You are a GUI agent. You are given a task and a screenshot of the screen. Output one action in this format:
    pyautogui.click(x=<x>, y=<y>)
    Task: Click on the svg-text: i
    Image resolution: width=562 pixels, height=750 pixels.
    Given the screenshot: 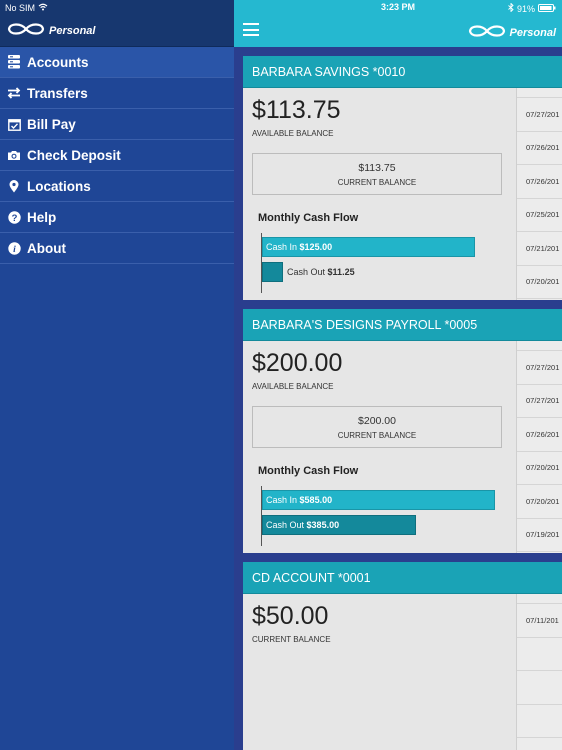 What is the action you would take?
    pyautogui.click(x=14, y=250)
    